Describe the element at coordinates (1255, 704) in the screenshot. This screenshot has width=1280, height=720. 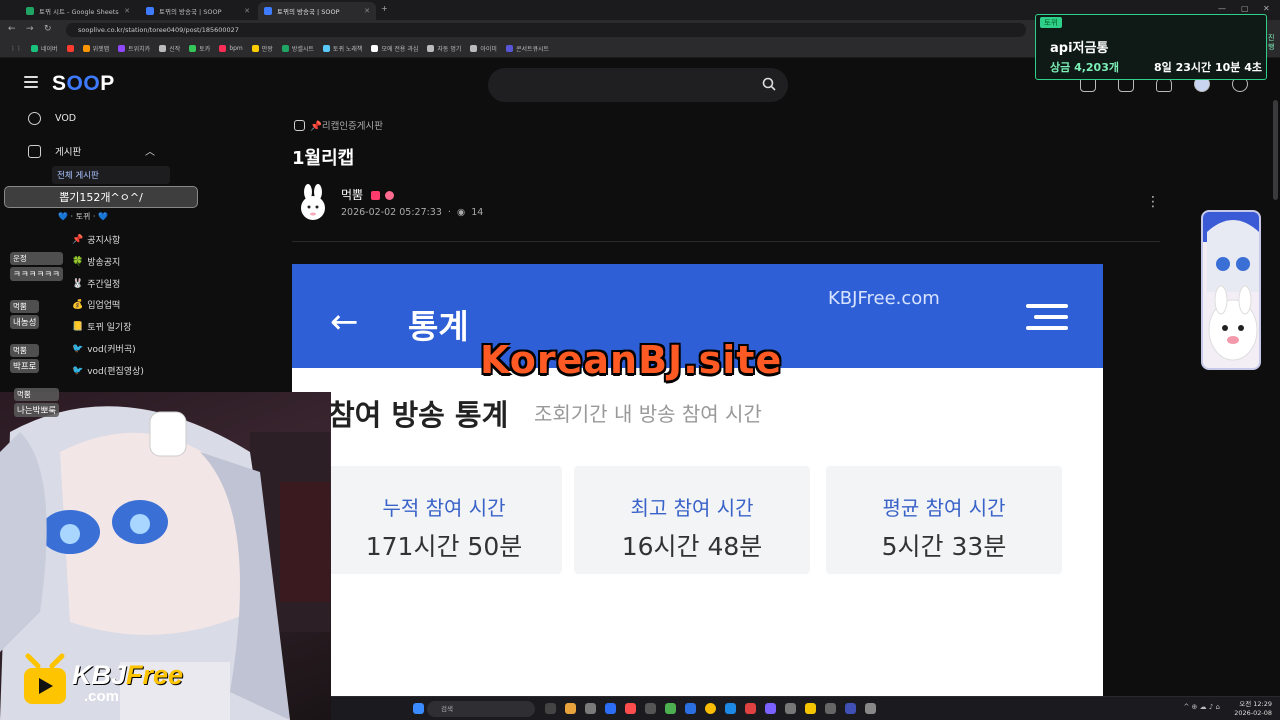
I see `clock-time: 오전 12:29` at that location.